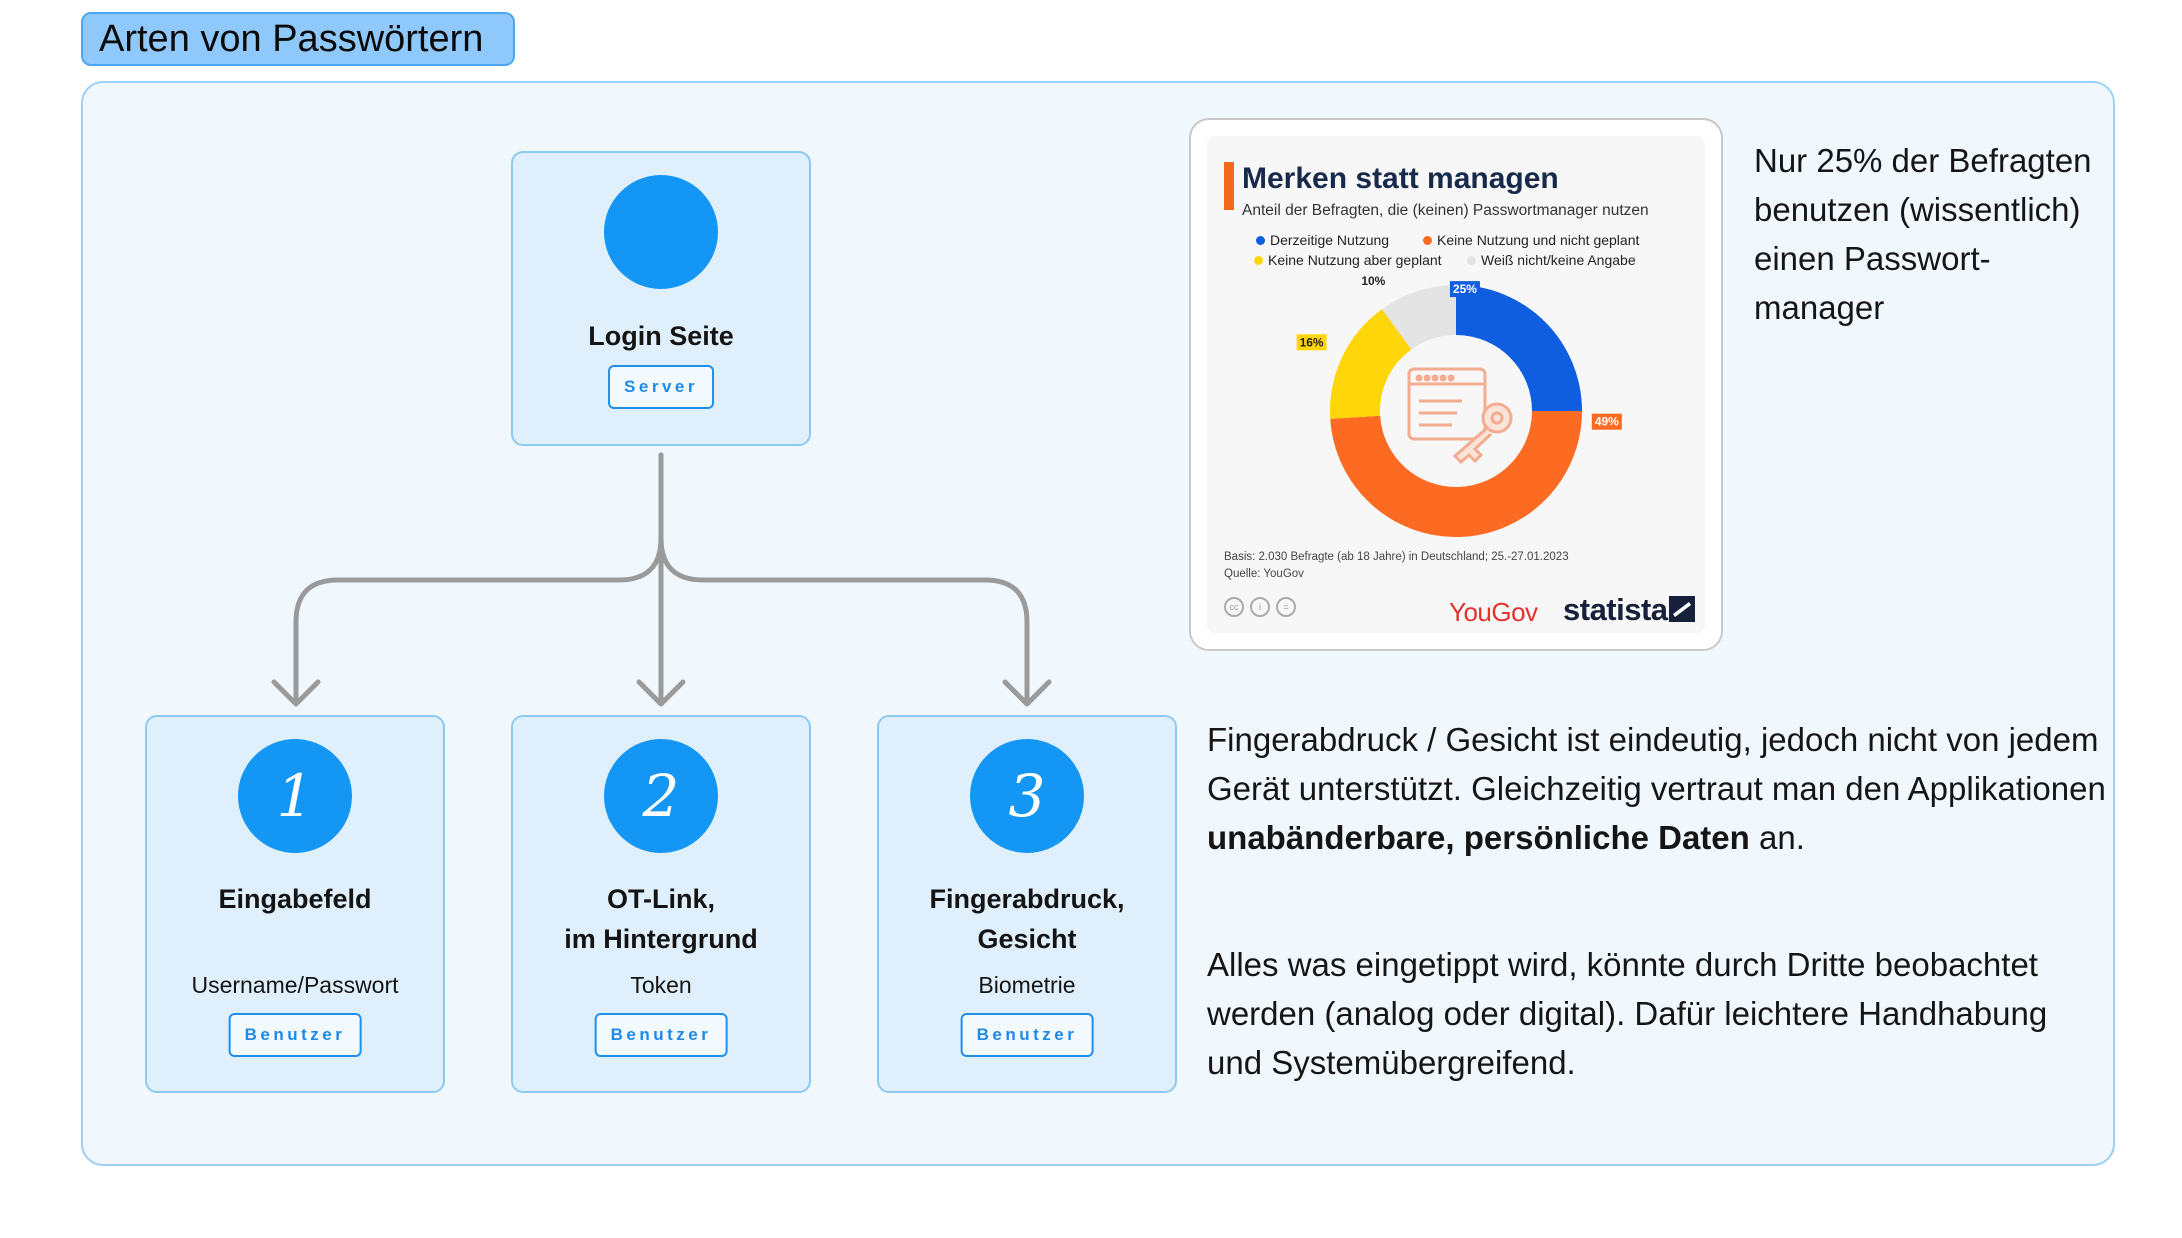  What do you see at coordinates (1400, 178) in the screenshot?
I see `infographic-title: Merken statt managen` at bounding box center [1400, 178].